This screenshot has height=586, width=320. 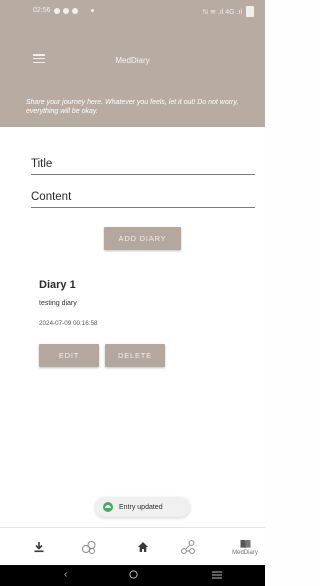 I want to click on settings-status-icon, so click(x=56, y=10).